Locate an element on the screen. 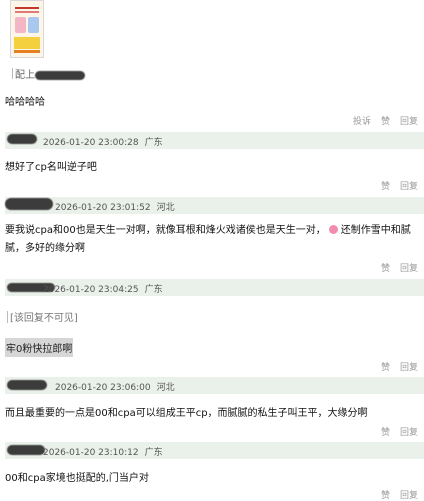 This screenshot has height=501, width=424. comment-text-part: 要我说cpa和00也是天生一对啊，就像耳根和烽火戏诸侯也是天生一对， is located at coordinates (165, 230).